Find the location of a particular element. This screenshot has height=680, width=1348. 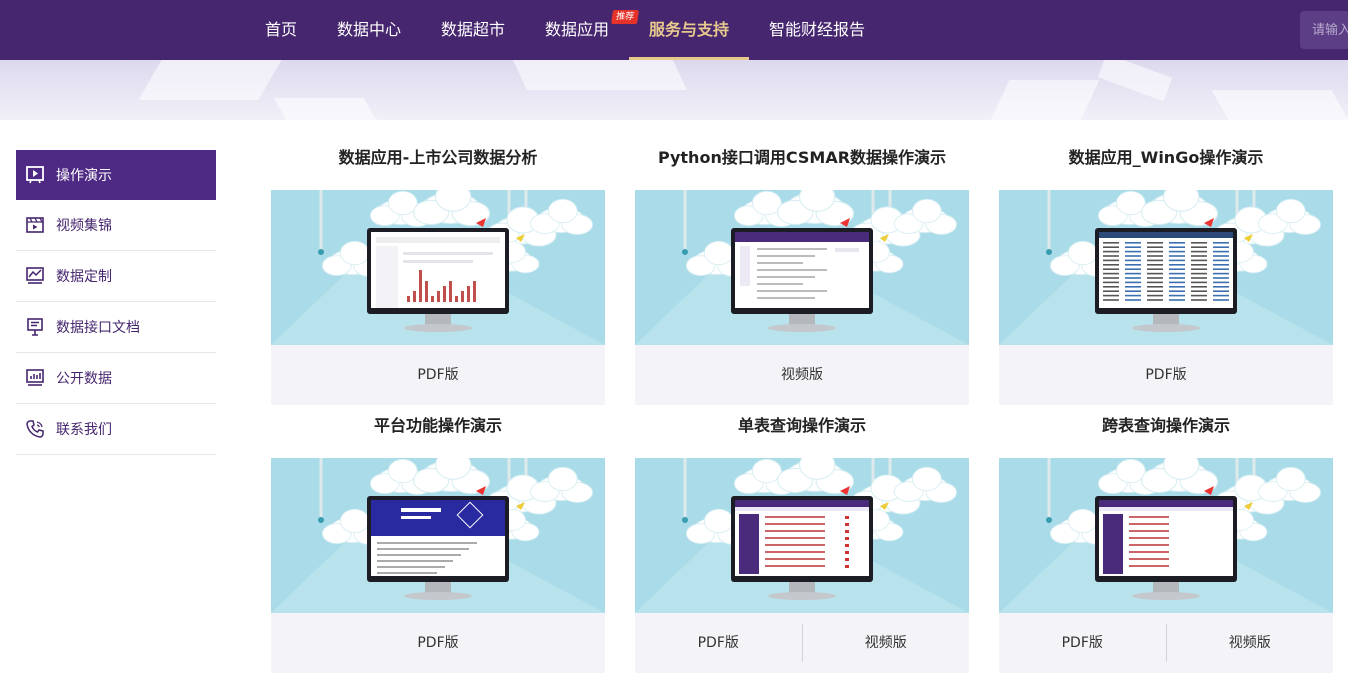

nav-home: 首页 is located at coordinates (281, 30).